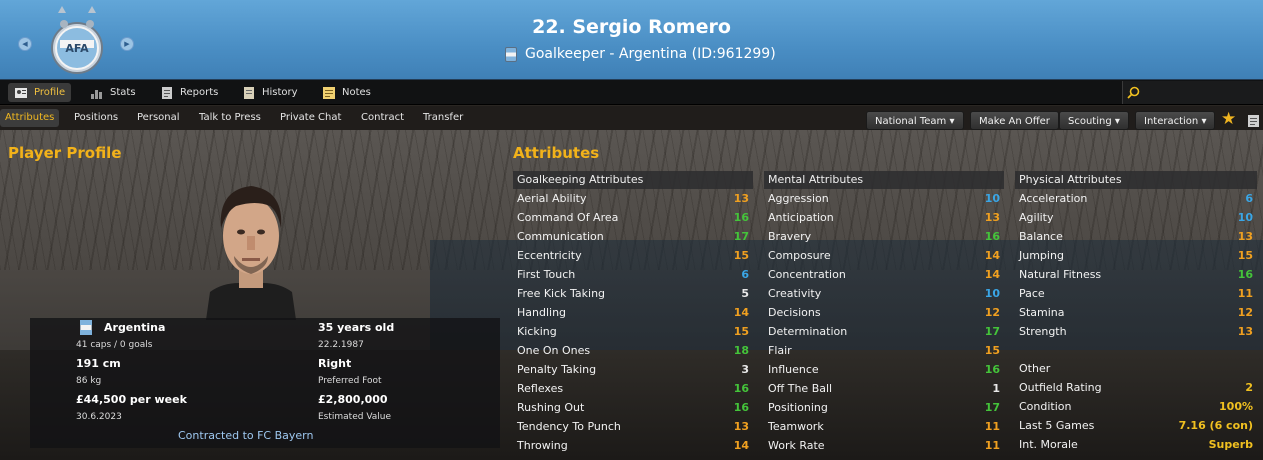 The width and height of the screenshot is (1263, 460). What do you see at coordinates (382, 118) in the screenshot?
I see `subtab-contract: Contract` at bounding box center [382, 118].